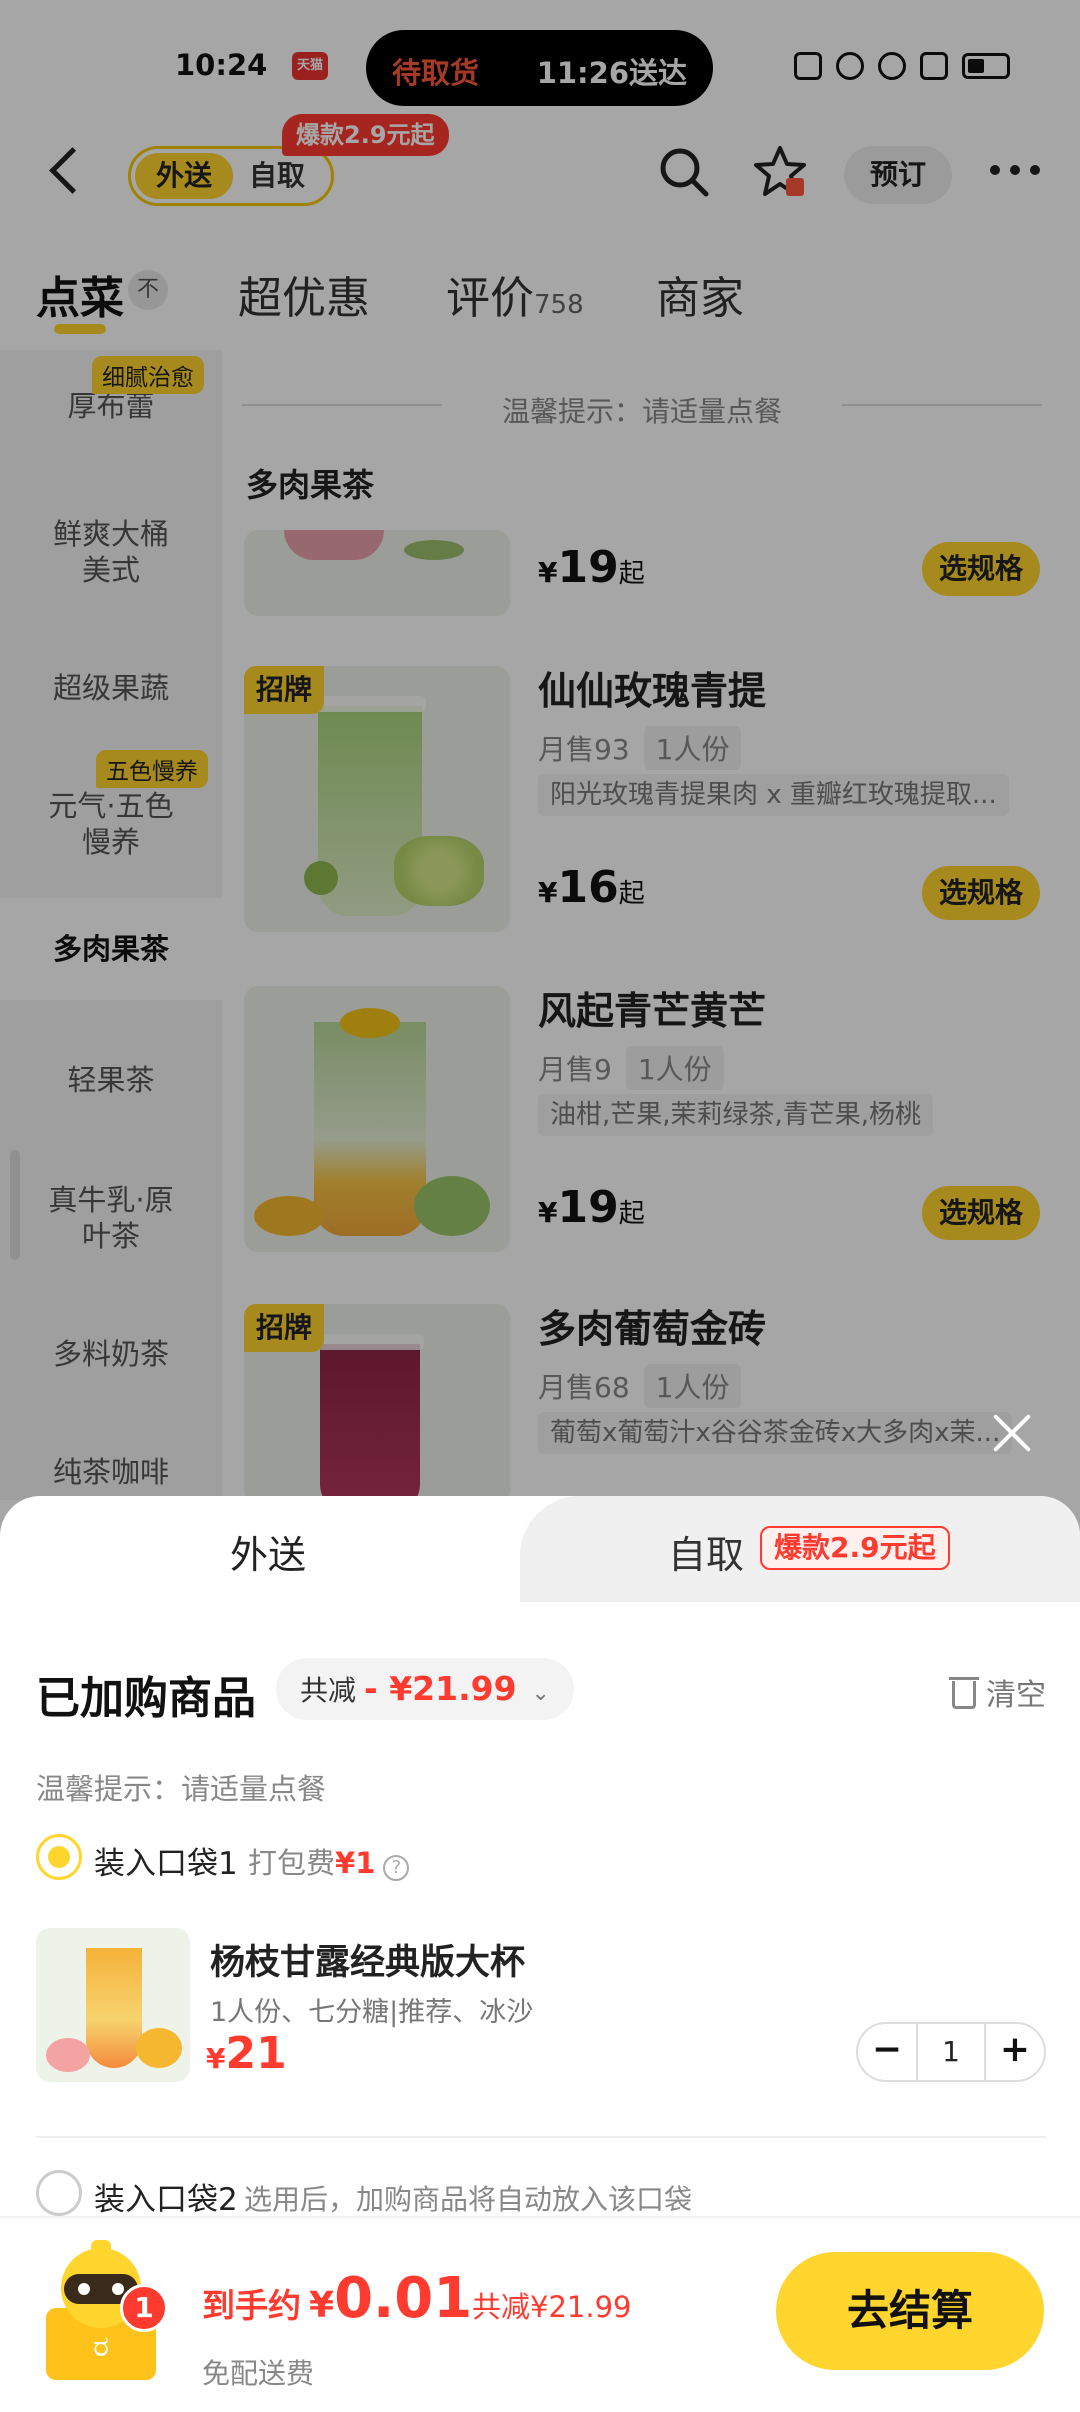  What do you see at coordinates (964, 1693) in the screenshot?
I see `trash-icon` at bounding box center [964, 1693].